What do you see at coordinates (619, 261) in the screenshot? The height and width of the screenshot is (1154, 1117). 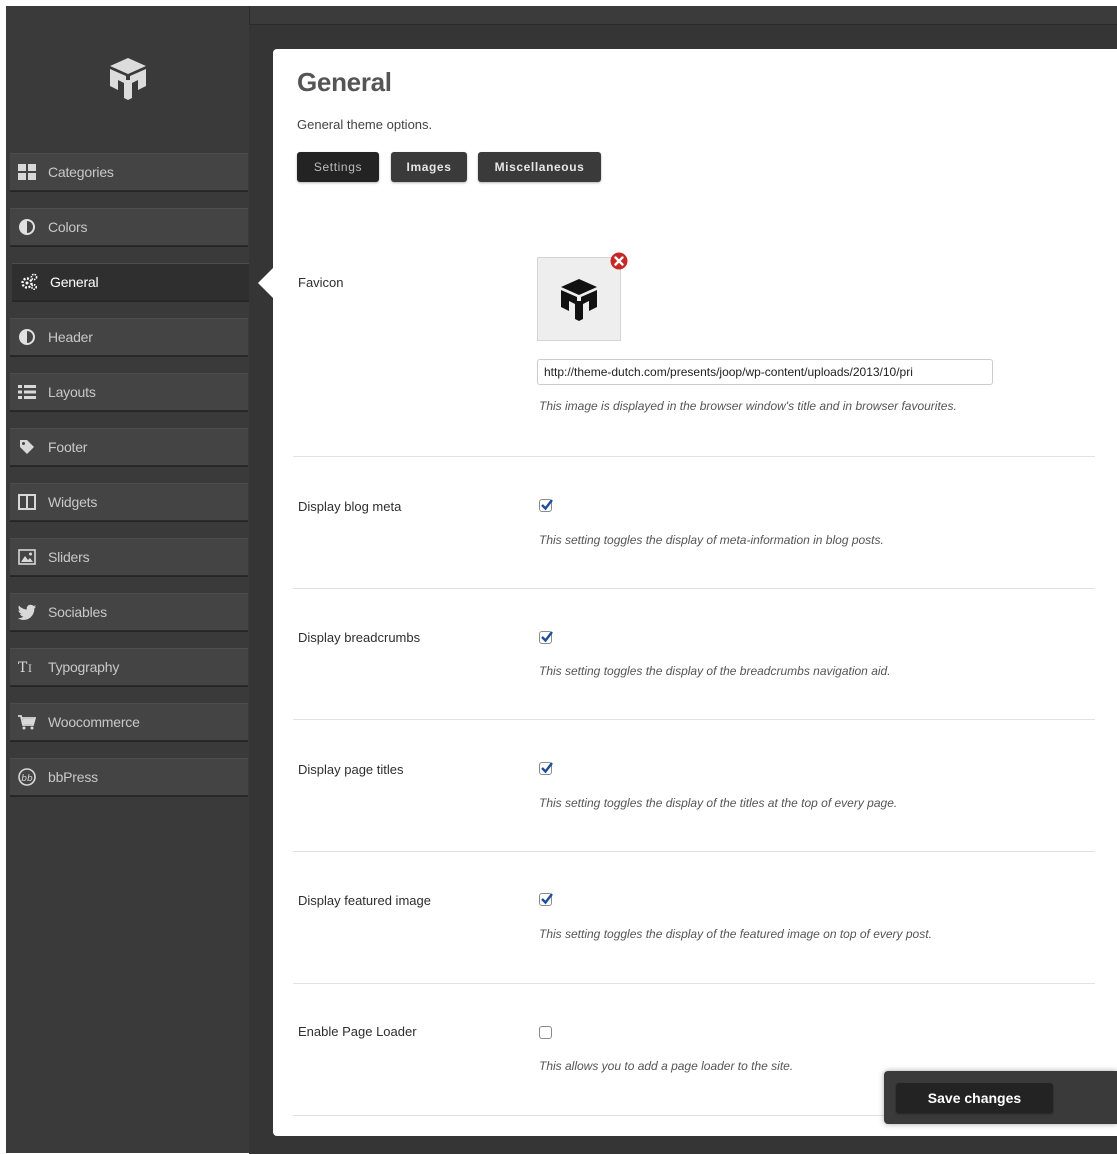 I see `remove-image-icon` at bounding box center [619, 261].